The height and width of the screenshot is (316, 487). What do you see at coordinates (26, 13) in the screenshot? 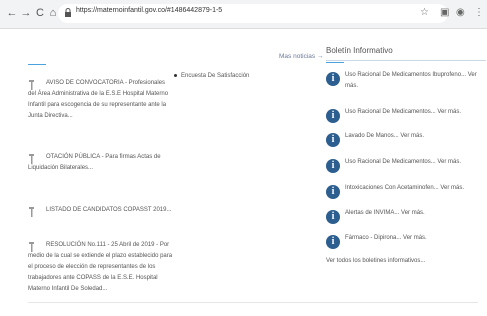
I see `forward-icon: →` at bounding box center [26, 13].